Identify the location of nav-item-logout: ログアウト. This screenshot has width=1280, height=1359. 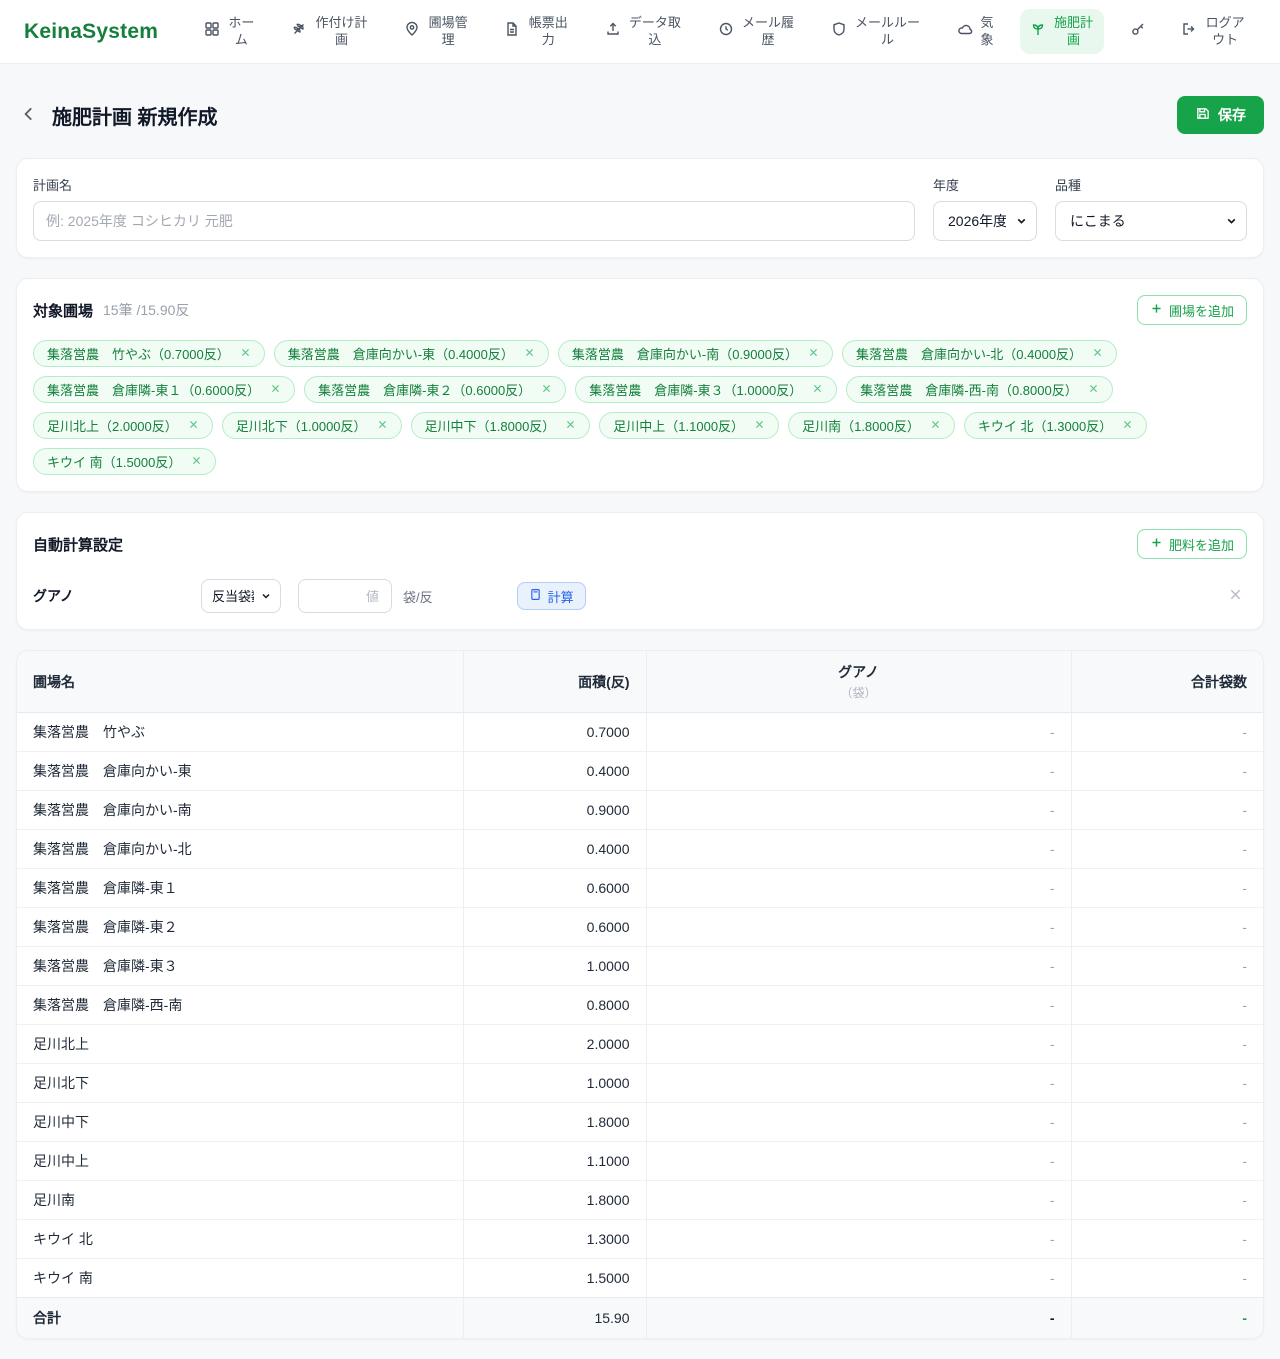
(1213, 32).